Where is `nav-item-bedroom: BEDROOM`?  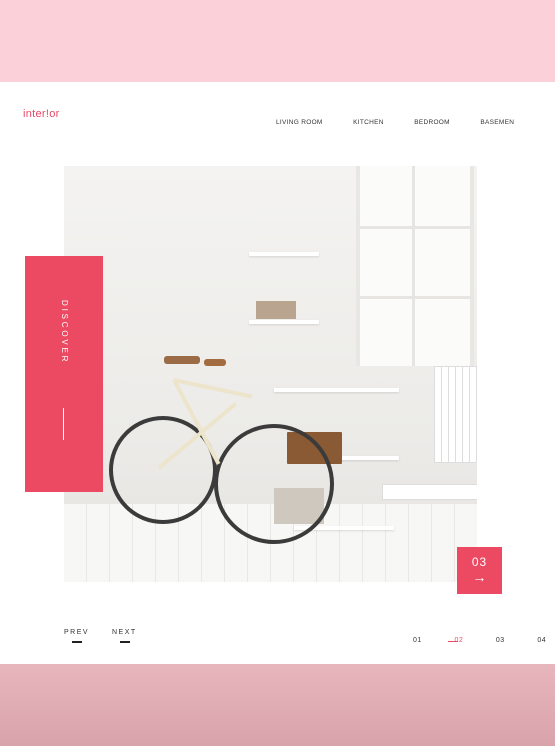 nav-item-bedroom: BEDROOM is located at coordinates (432, 122).